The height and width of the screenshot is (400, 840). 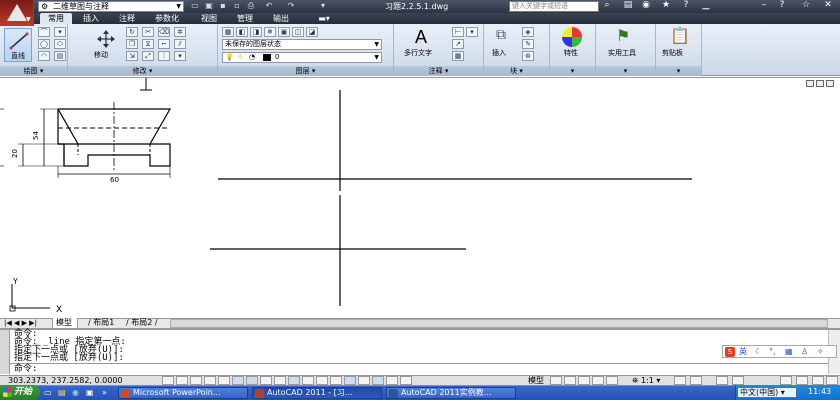 What do you see at coordinates (291, 6) in the screenshot?
I see `redo-icon: ↷` at bounding box center [291, 6].